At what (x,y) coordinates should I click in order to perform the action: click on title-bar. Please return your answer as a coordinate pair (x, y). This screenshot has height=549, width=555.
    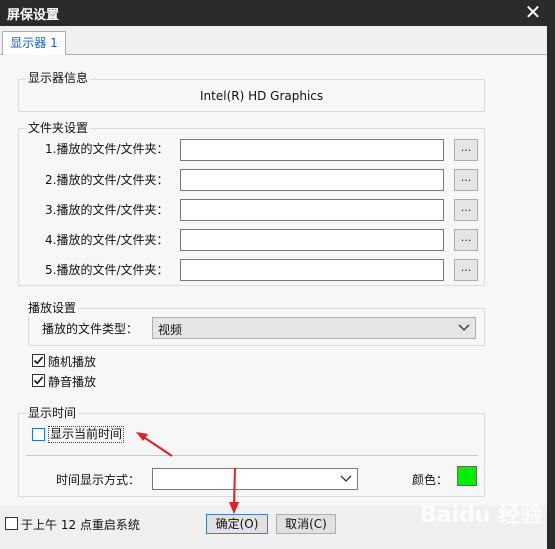
    Looking at the image, I should click on (277, 13).